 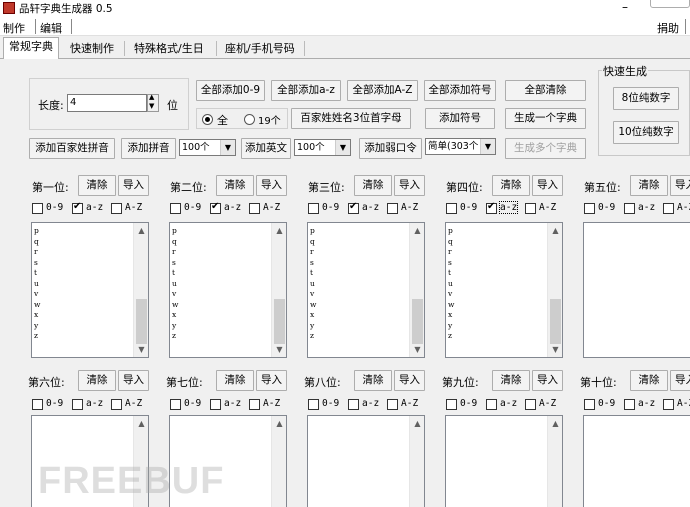 I want to click on position-fifth-A-Z-checkbox, so click(x=668, y=208).